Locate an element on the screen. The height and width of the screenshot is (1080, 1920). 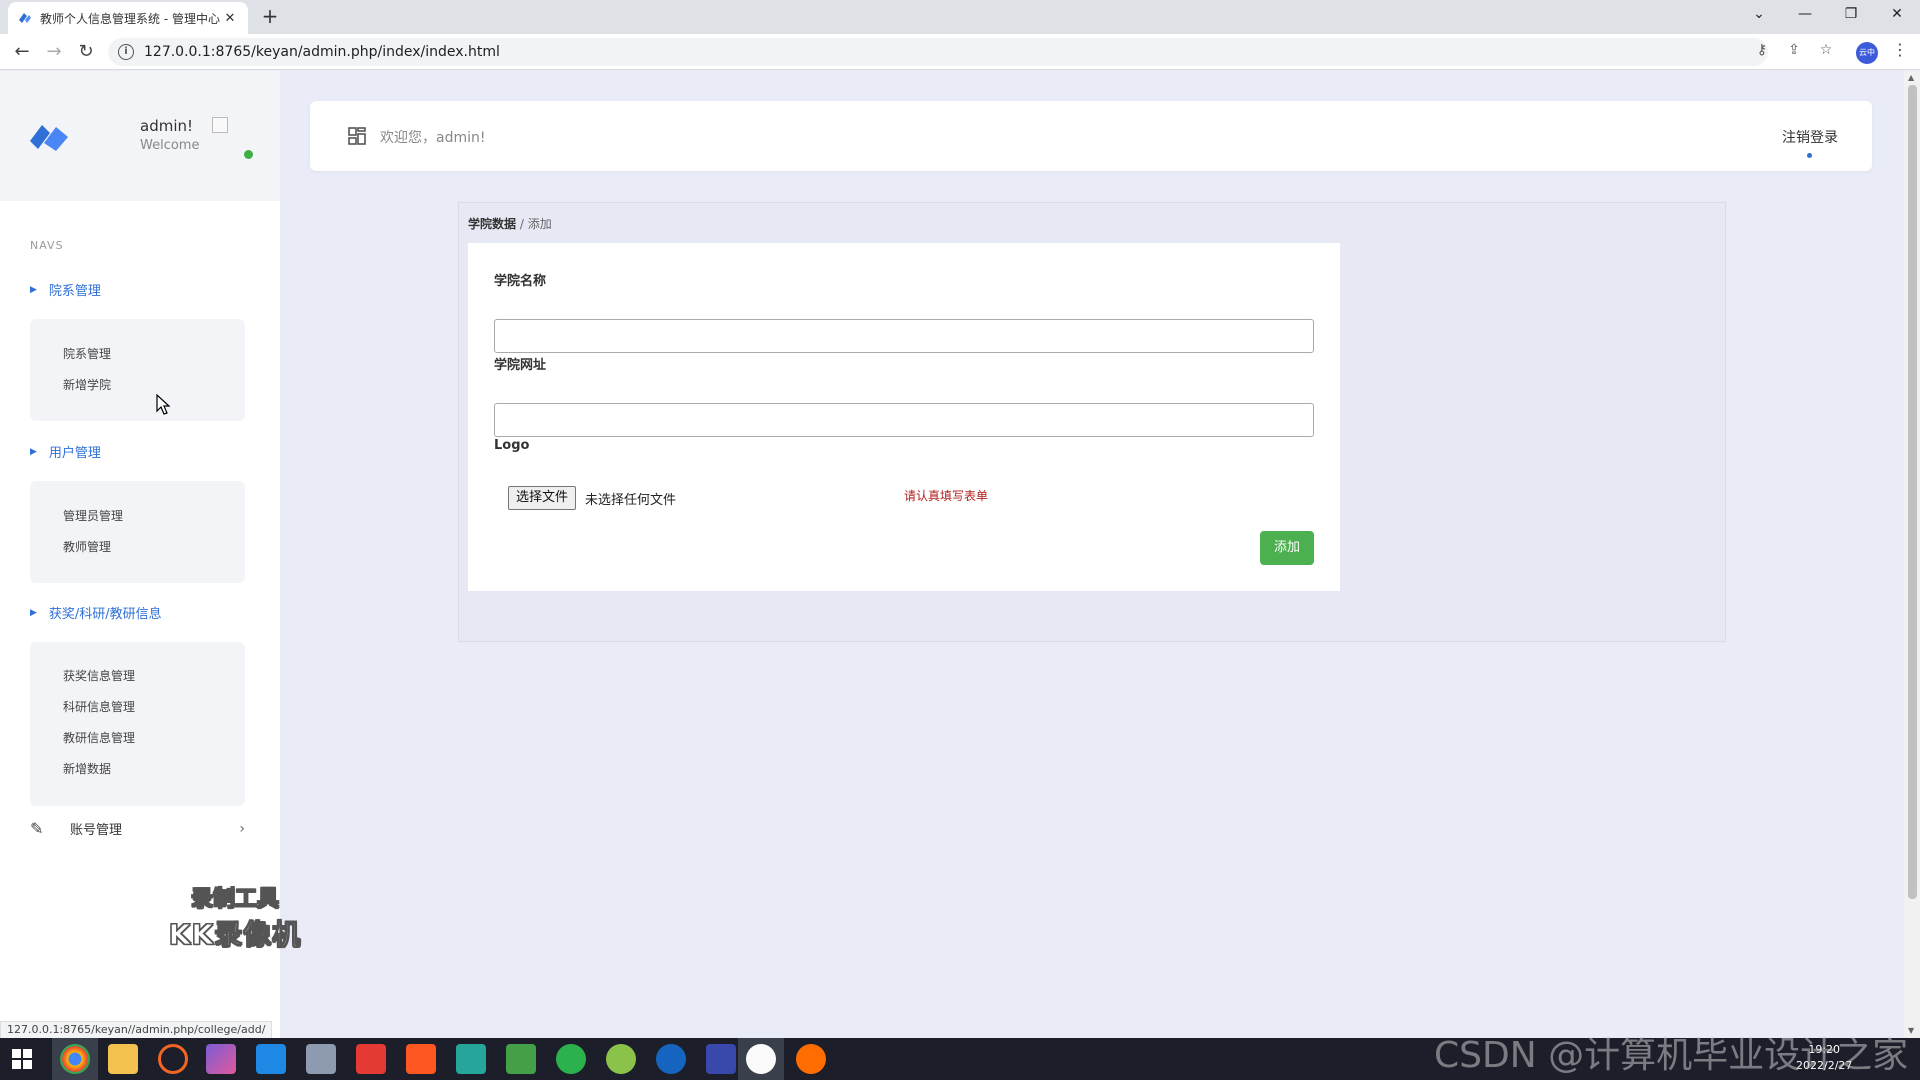
nav-submenu-awards: 获奖信息管理 科研信息管理 教研信息管理 新增数据 is located at coordinates (137, 724).